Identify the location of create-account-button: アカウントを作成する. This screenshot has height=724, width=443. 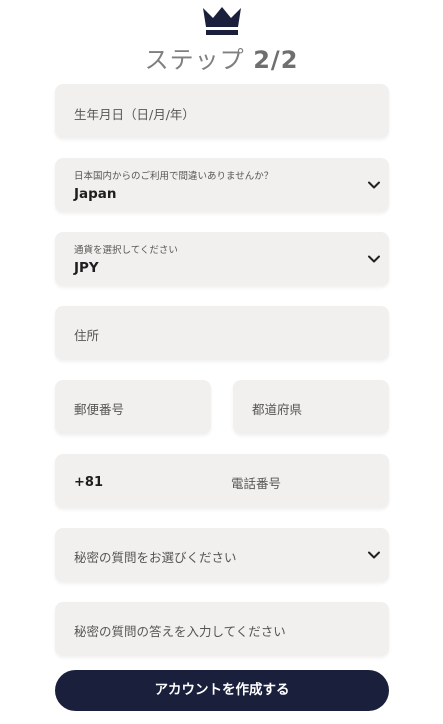
(222, 690).